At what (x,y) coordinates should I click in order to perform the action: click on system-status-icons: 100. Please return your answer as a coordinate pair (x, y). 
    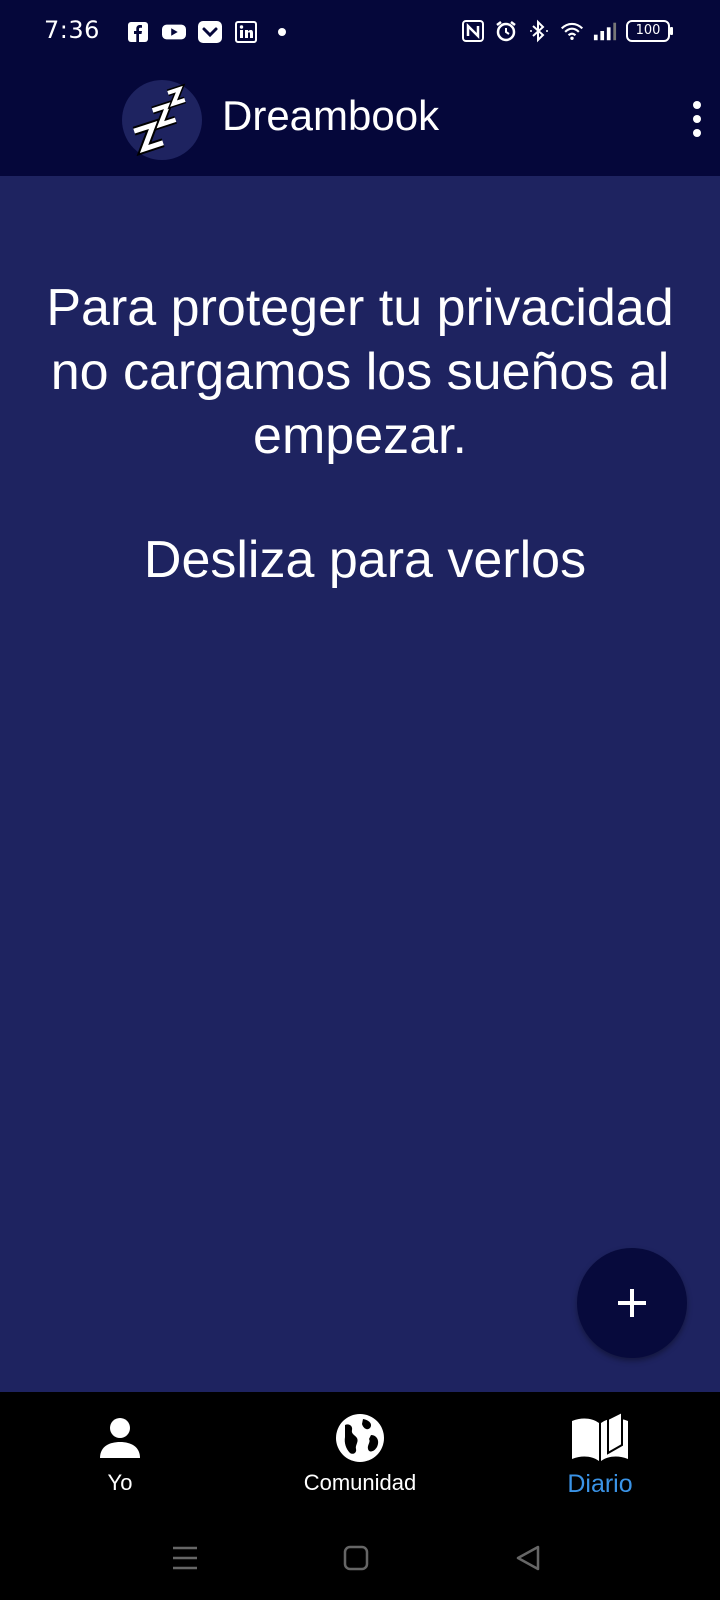
    Looking at the image, I should click on (567, 31).